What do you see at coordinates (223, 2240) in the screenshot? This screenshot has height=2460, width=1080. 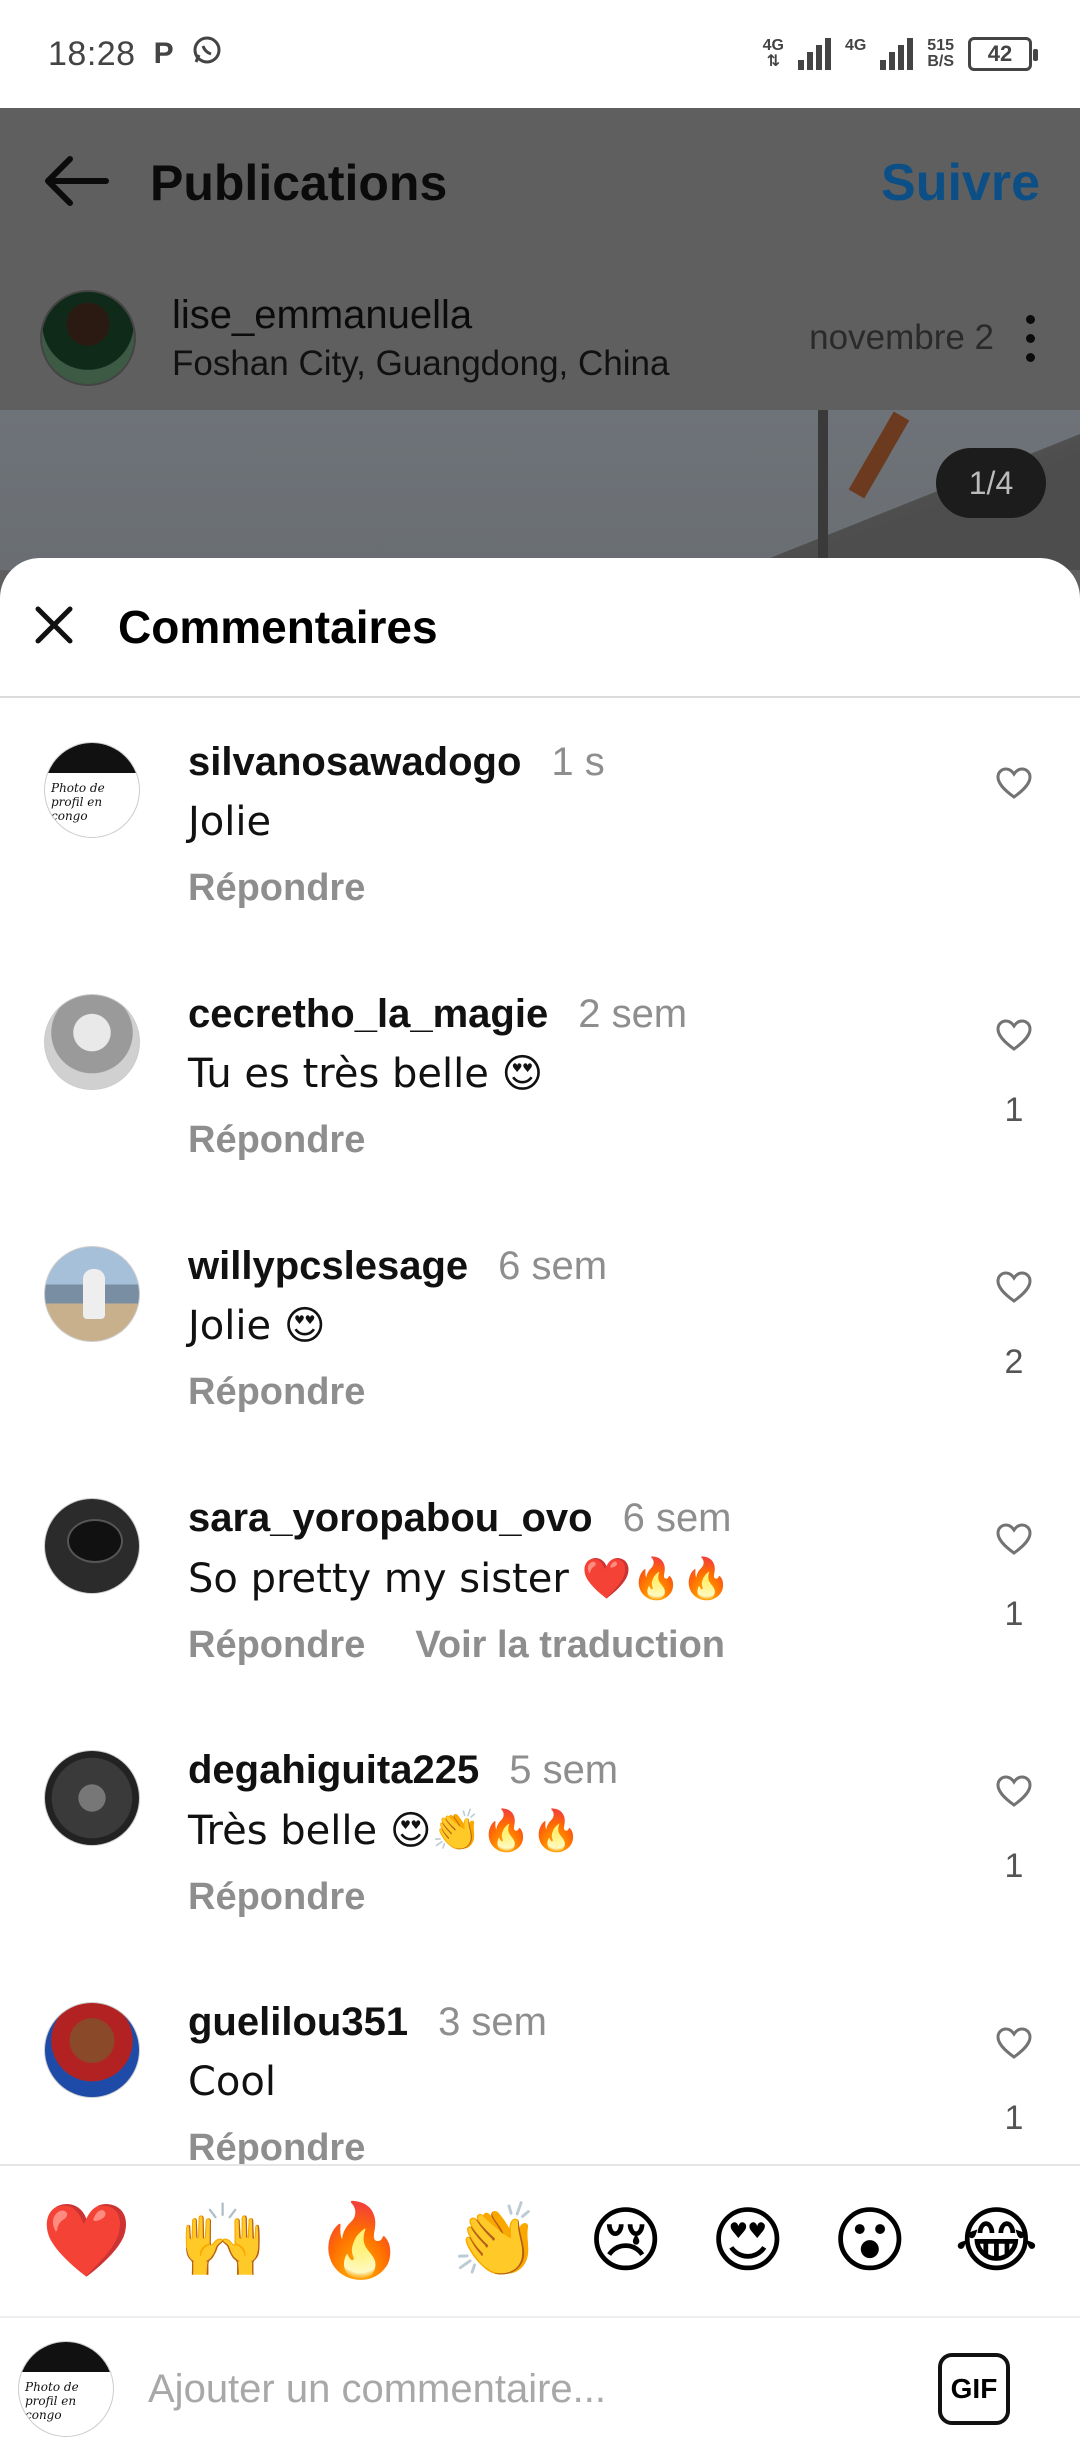 I see `emoji-raised-hands: 🙌` at bounding box center [223, 2240].